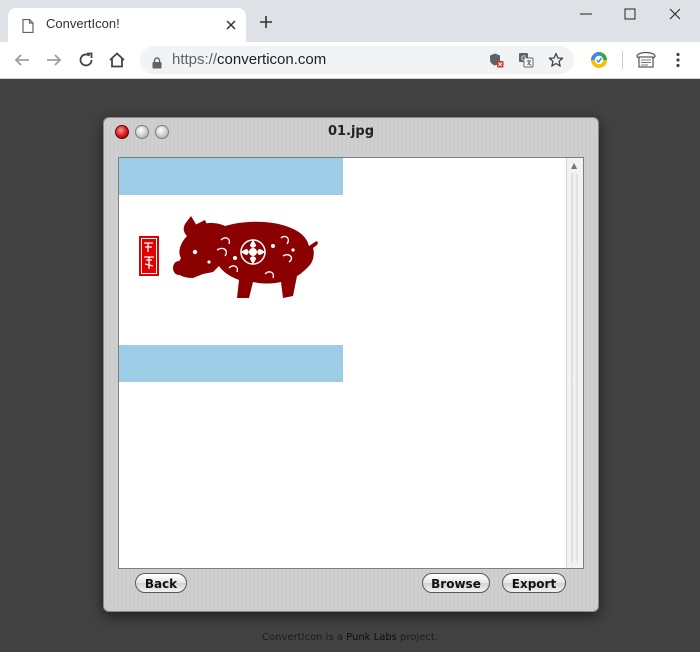 This screenshot has width=700, height=652. Describe the element at coordinates (350, 21) in the screenshot. I see `tab-strip: ConvertIcon!` at that location.